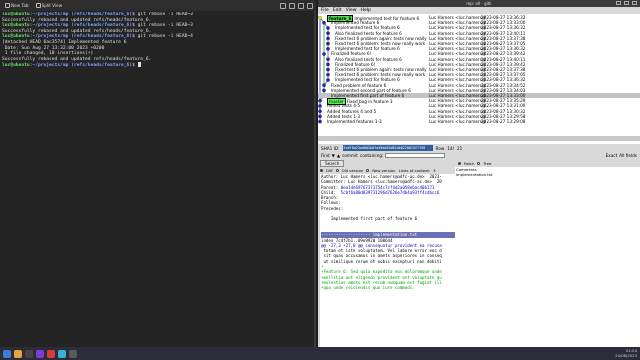 The height and width of the screenshot is (360, 640). I want to click on row-value: 14/, so click(451, 148).